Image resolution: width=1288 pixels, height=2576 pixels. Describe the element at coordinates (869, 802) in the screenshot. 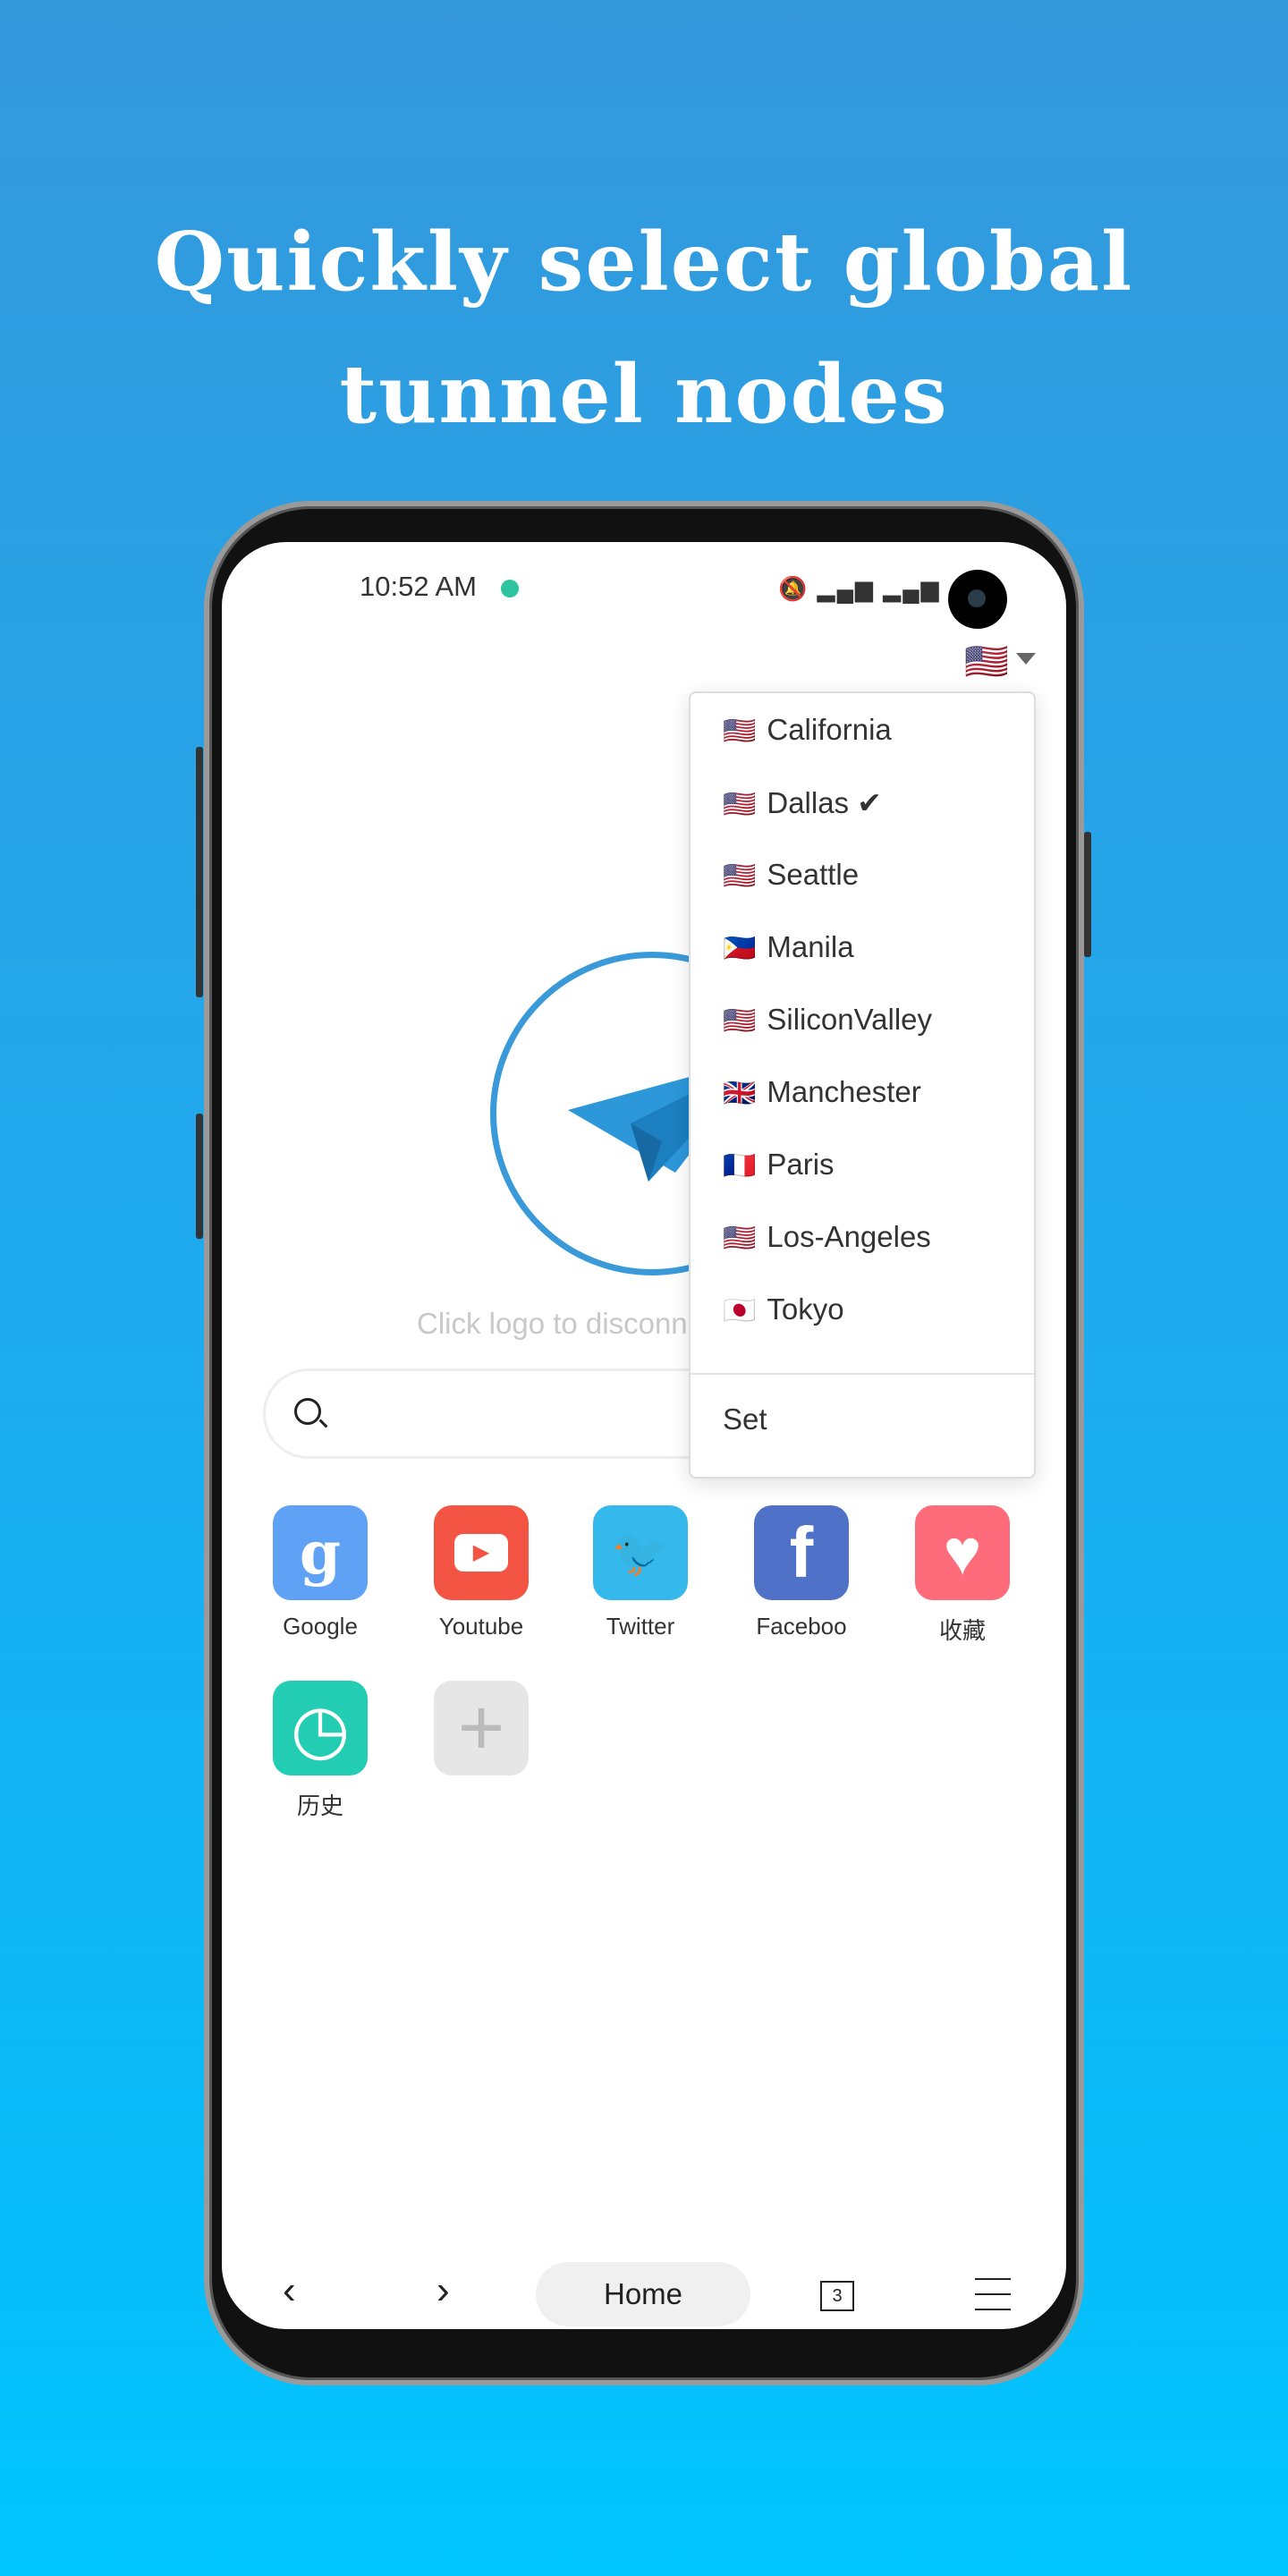

I see `checkmark-icon: ✔` at that location.